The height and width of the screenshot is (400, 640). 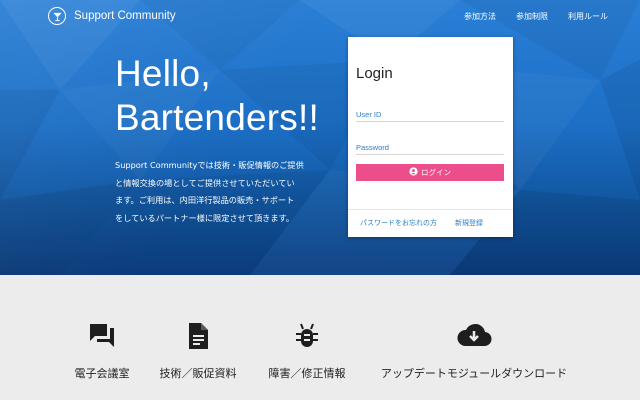 What do you see at coordinates (198, 373) in the screenshot?
I see `feature-label: 技術／販促資料` at bounding box center [198, 373].